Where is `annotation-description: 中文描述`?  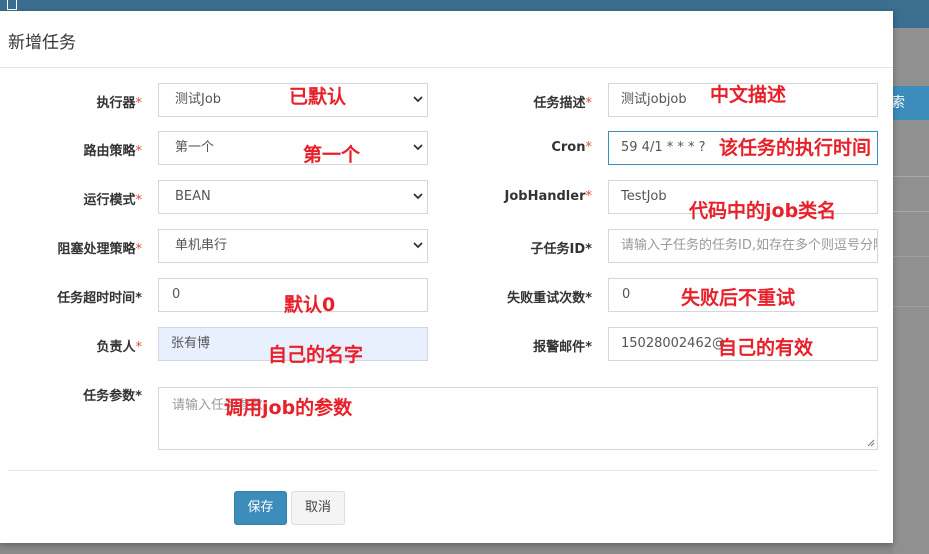
annotation-description: 中文描述 is located at coordinates (748, 95).